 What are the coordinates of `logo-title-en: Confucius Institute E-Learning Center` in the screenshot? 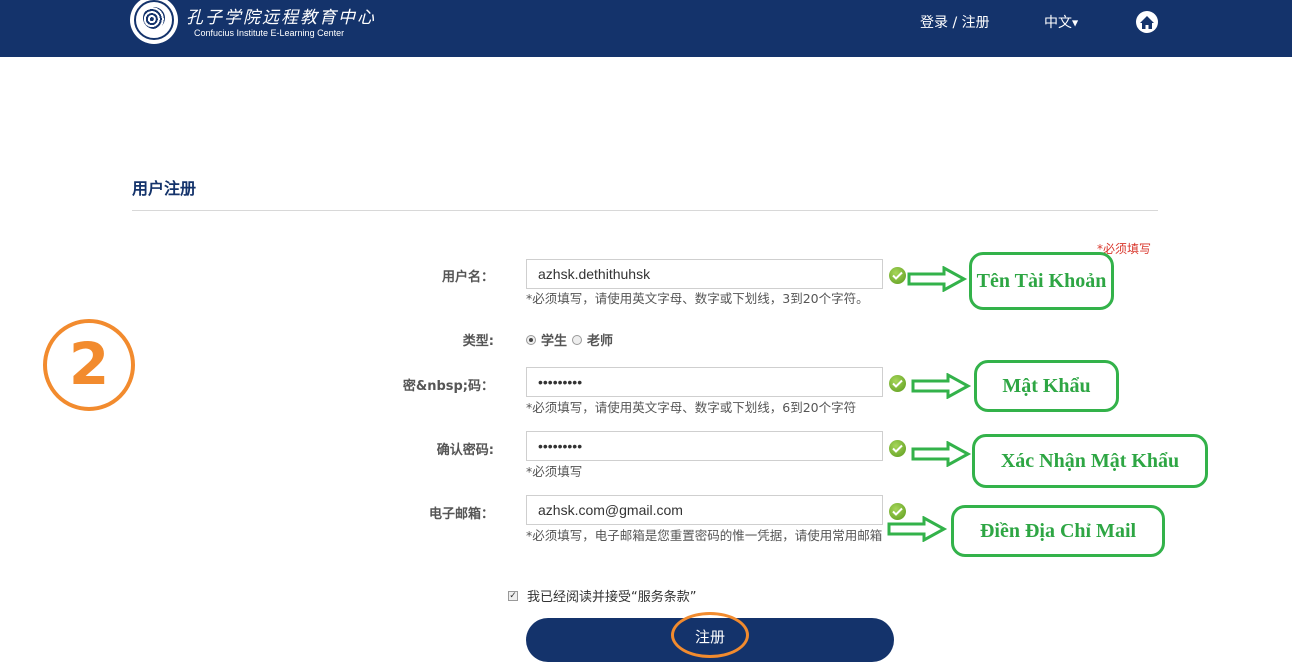 It's located at (269, 33).